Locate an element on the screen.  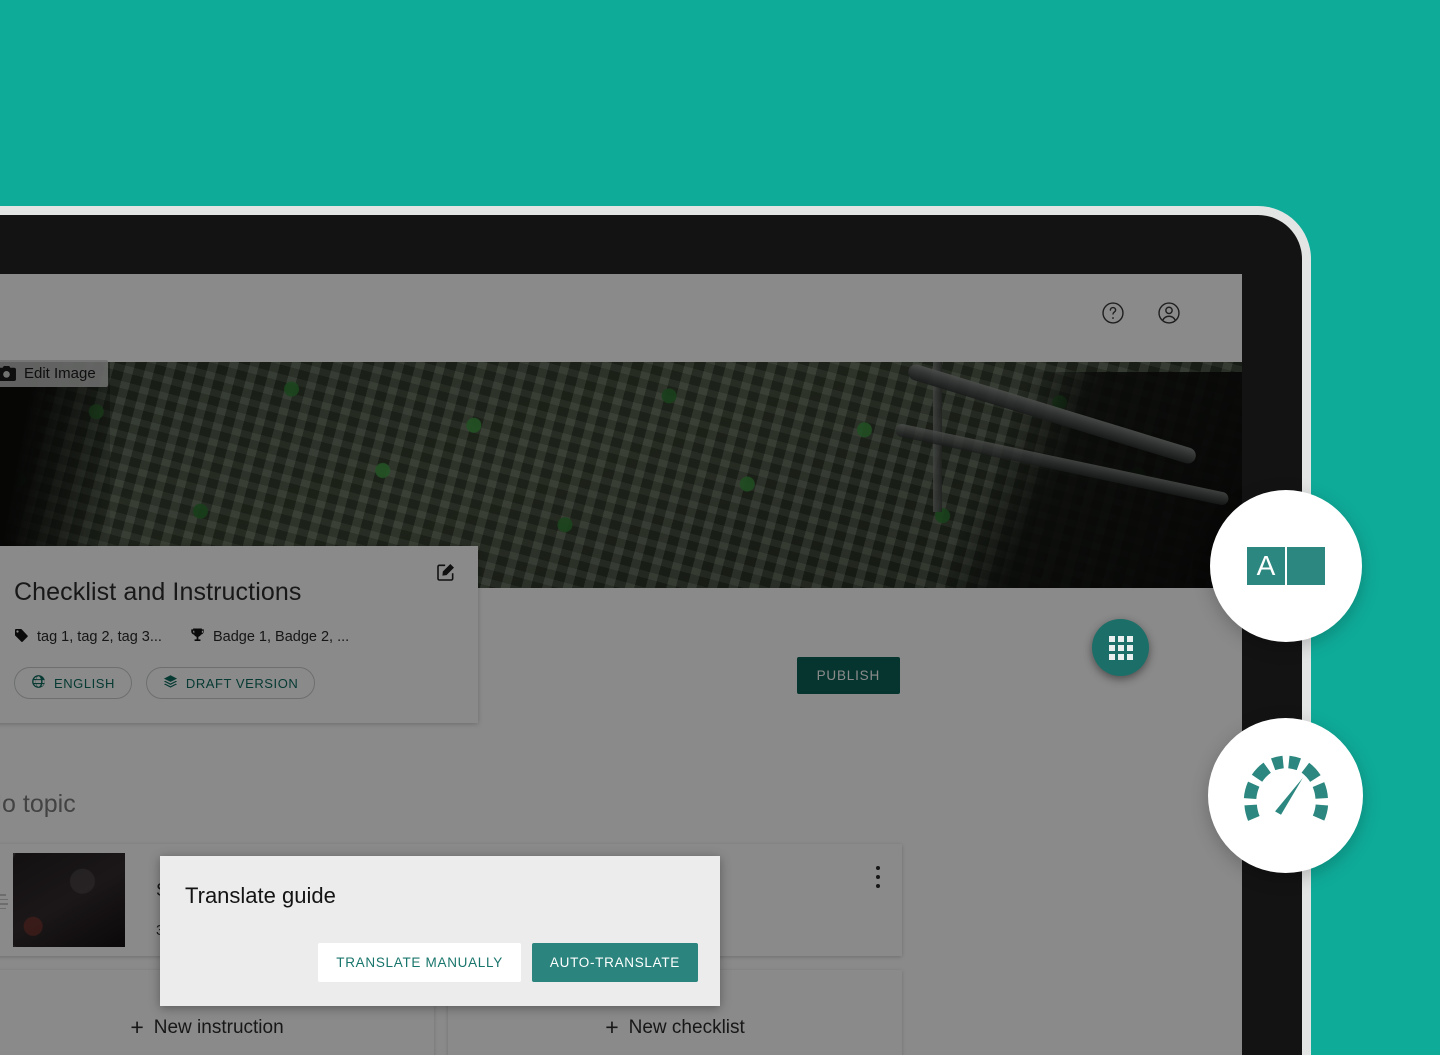
translate-badge: A is located at coordinates (1286, 566).